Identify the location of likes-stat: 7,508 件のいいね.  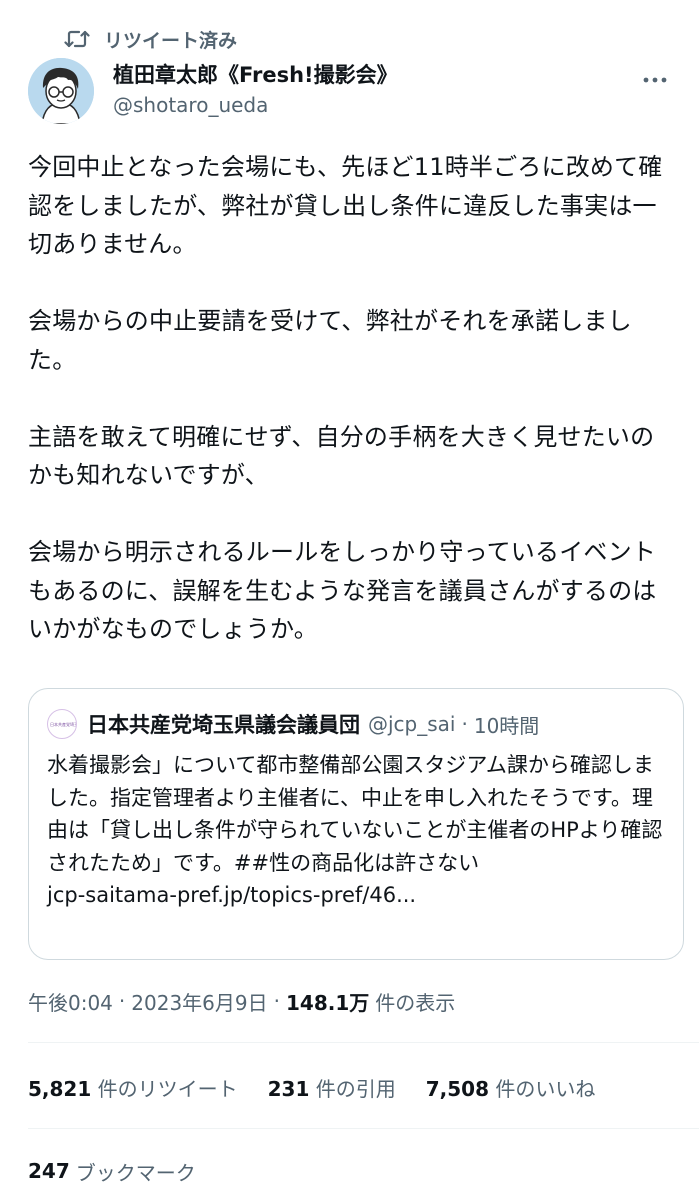
(511, 1087).